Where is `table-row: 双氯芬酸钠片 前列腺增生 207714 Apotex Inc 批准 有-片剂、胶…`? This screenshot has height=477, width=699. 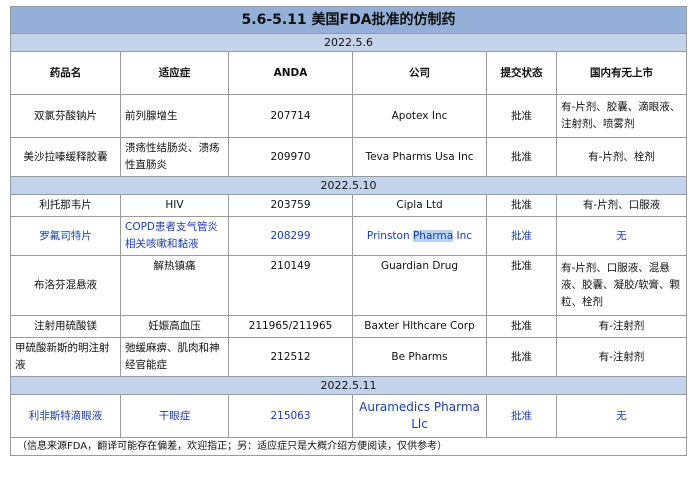
table-row: 双氯芬酸钠片 前列腺增生 207714 Apotex Inc 批准 有-片剂、胶… is located at coordinates (349, 116).